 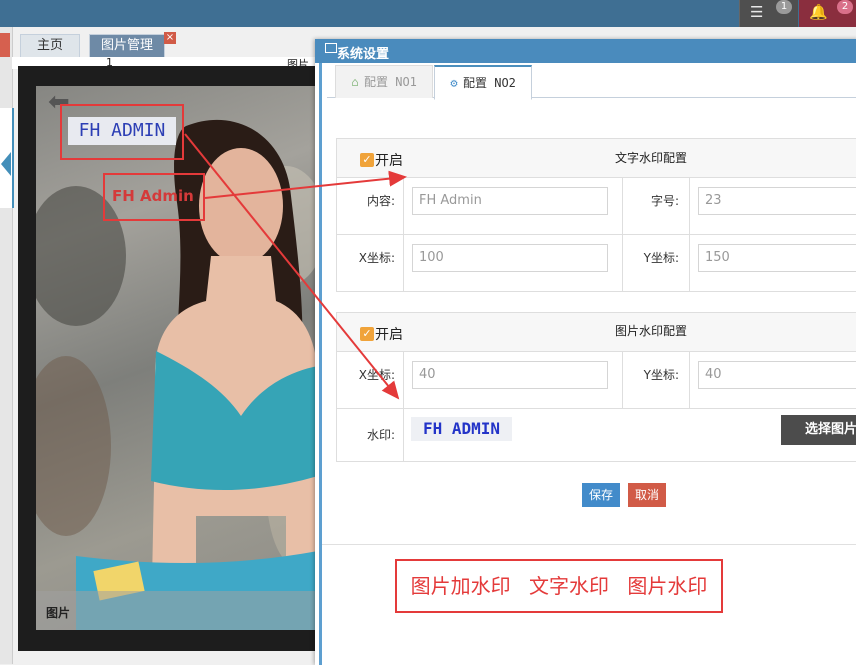 What do you see at coordinates (331, 48) in the screenshot?
I see `window-icon` at bounding box center [331, 48].